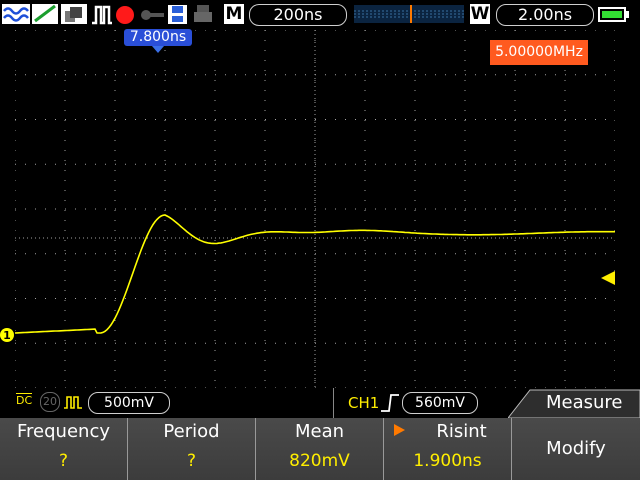  Describe the element at coordinates (50, 402) in the screenshot. I see `bandwidth-limit-indicator: 20` at that location.